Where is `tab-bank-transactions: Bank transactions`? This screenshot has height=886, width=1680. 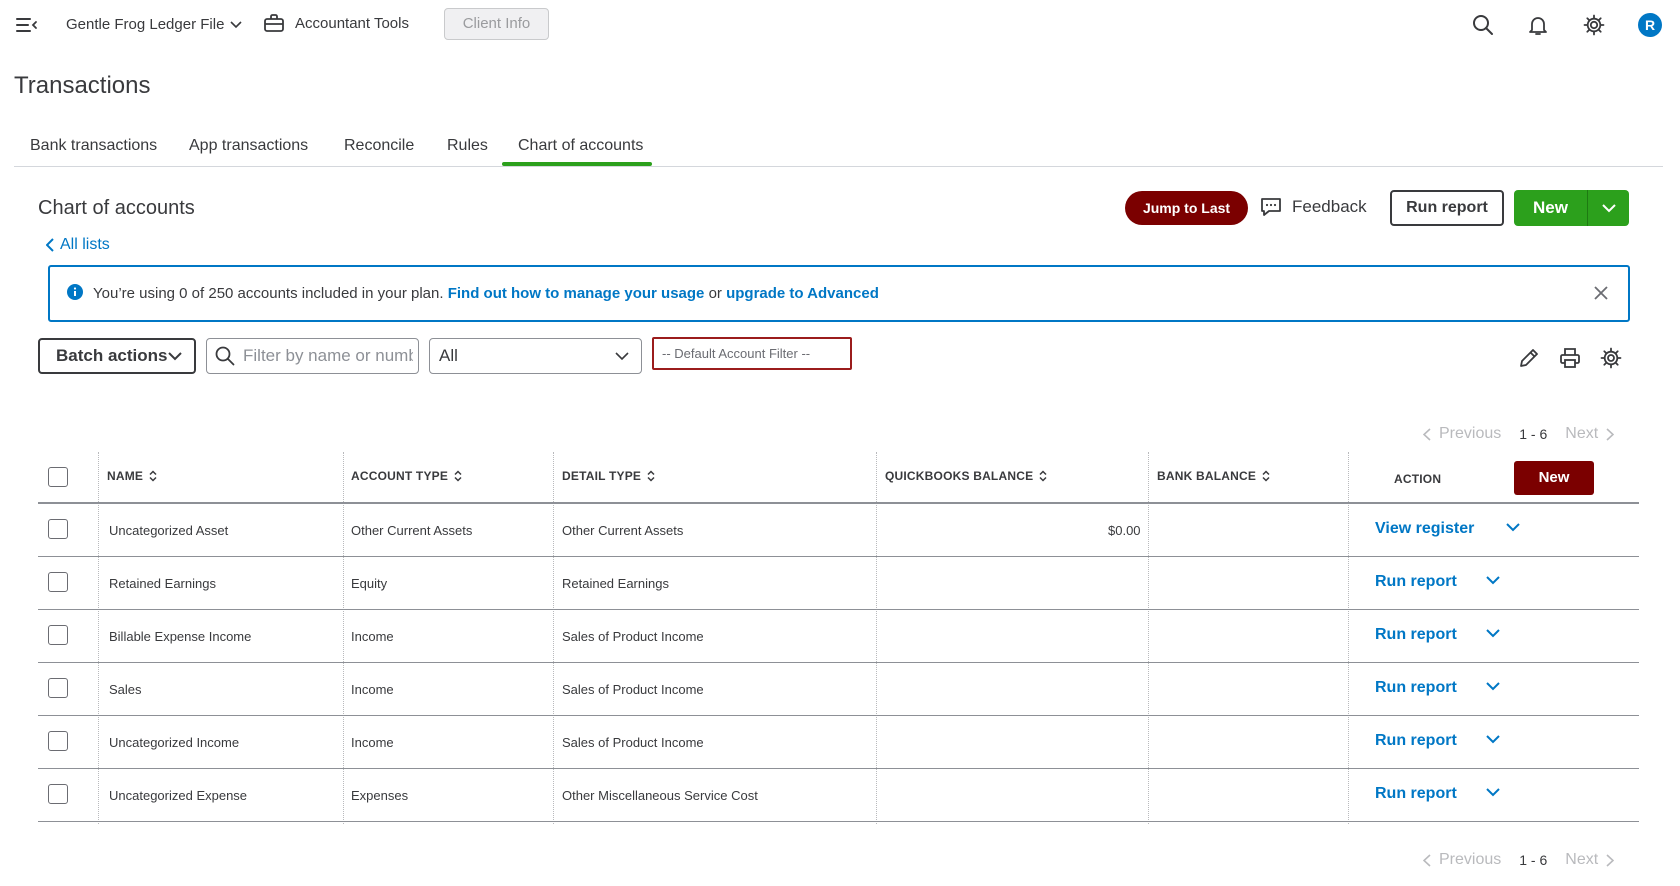
tab-bank-transactions: Bank transactions is located at coordinates (93, 146).